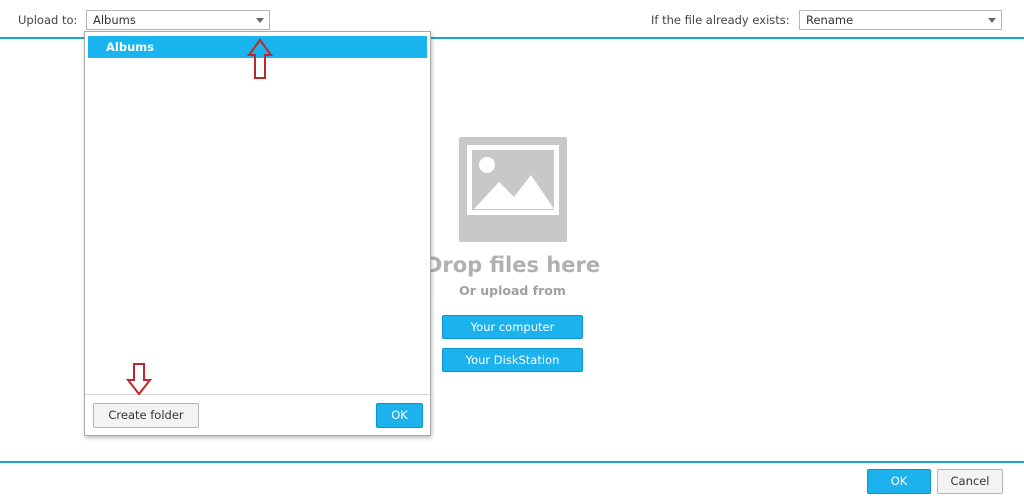 Image resolution: width=1024 pixels, height=500 pixels. Describe the element at coordinates (512, 360) in the screenshot. I see `upload-from-diskstation-button: Your DiskStation` at that location.